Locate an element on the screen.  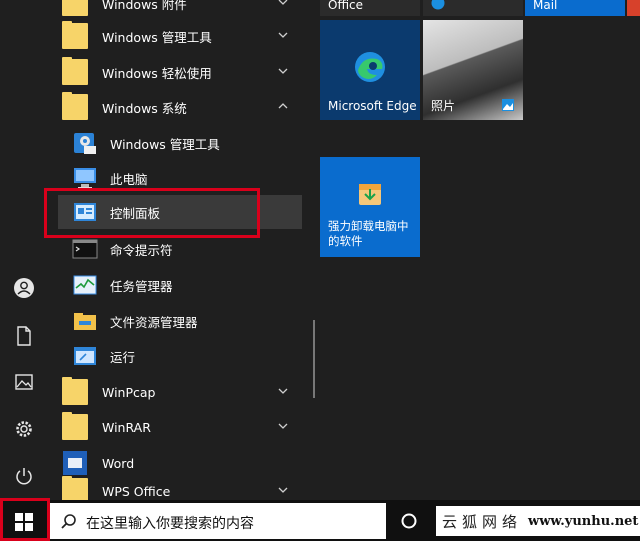
list-item-label: 任务管理器 is located at coordinates (141, 286).